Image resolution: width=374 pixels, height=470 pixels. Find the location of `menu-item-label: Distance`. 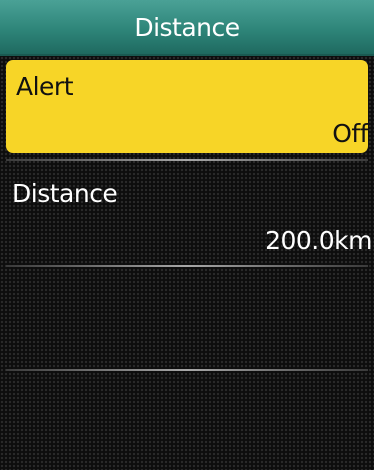

menu-item-label: Distance is located at coordinates (65, 193).